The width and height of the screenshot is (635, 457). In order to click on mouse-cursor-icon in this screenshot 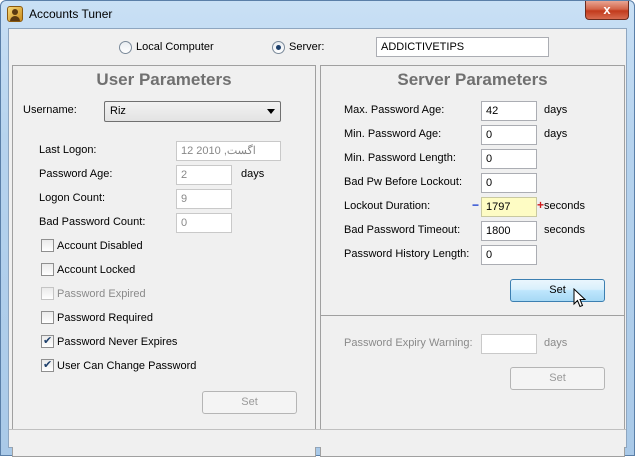, I will do `click(579, 298)`.